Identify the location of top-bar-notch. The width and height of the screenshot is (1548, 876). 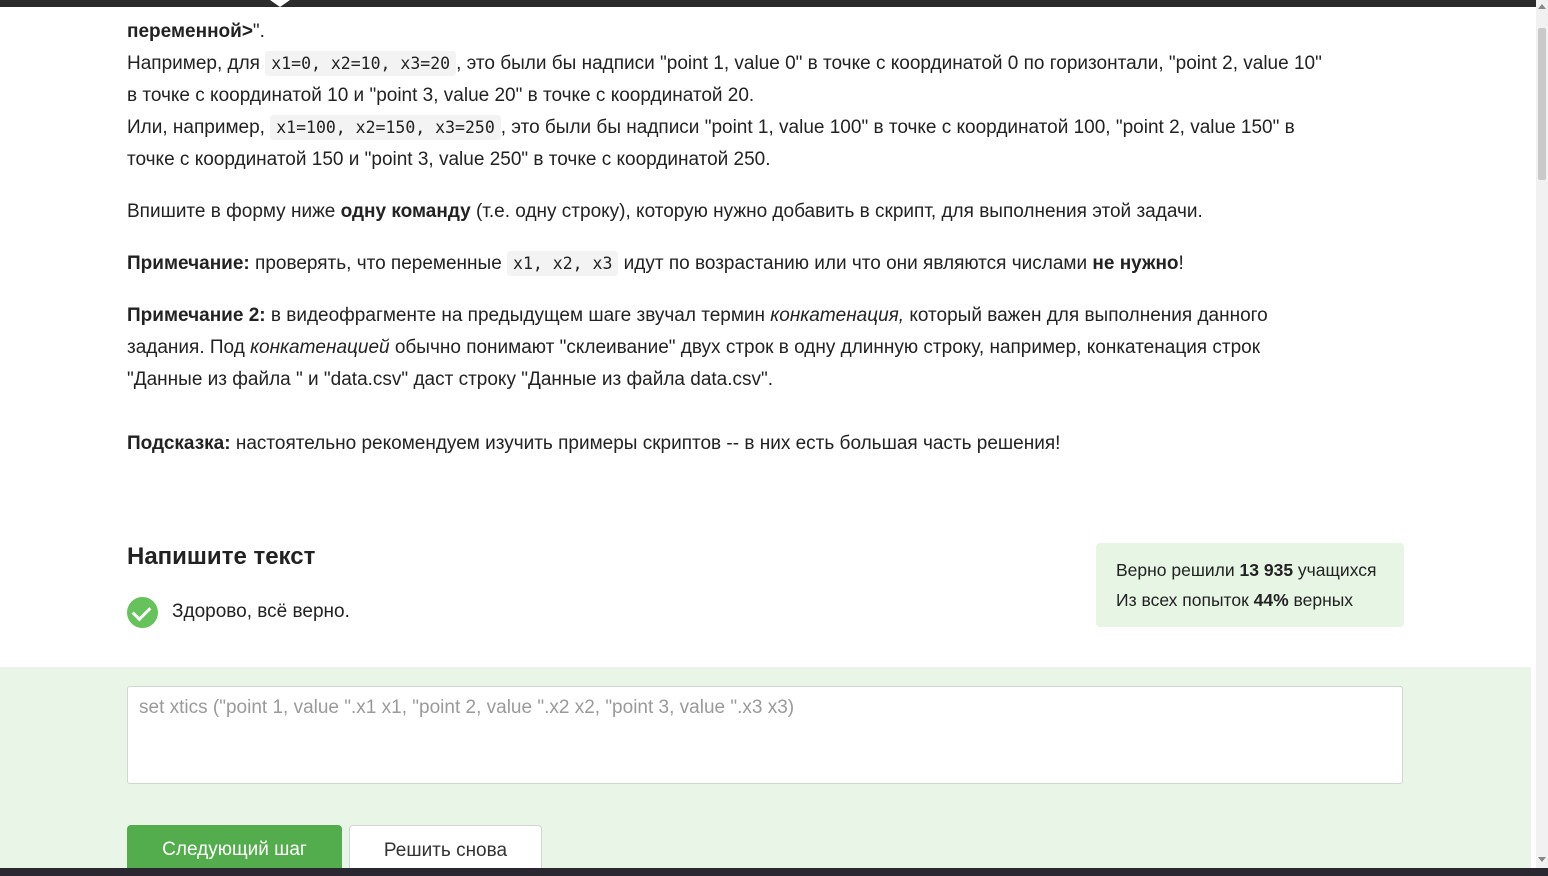
(280, 3).